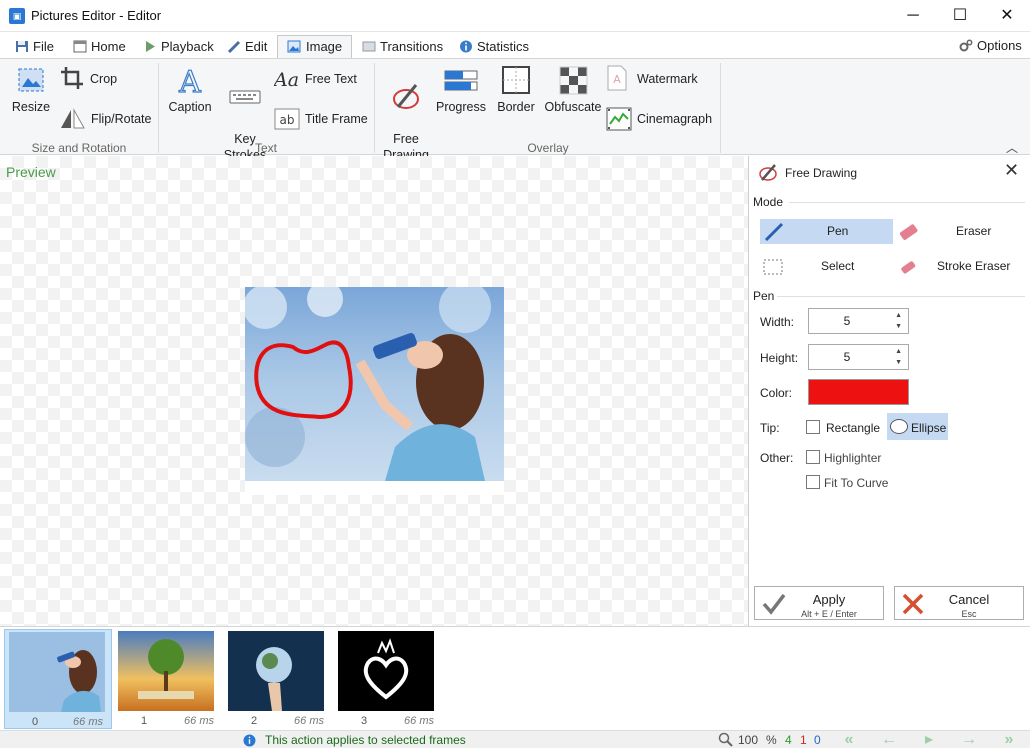 Image resolution: width=1030 pixels, height=749 pixels. I want to click on height-value: 5, so click(847, 357).